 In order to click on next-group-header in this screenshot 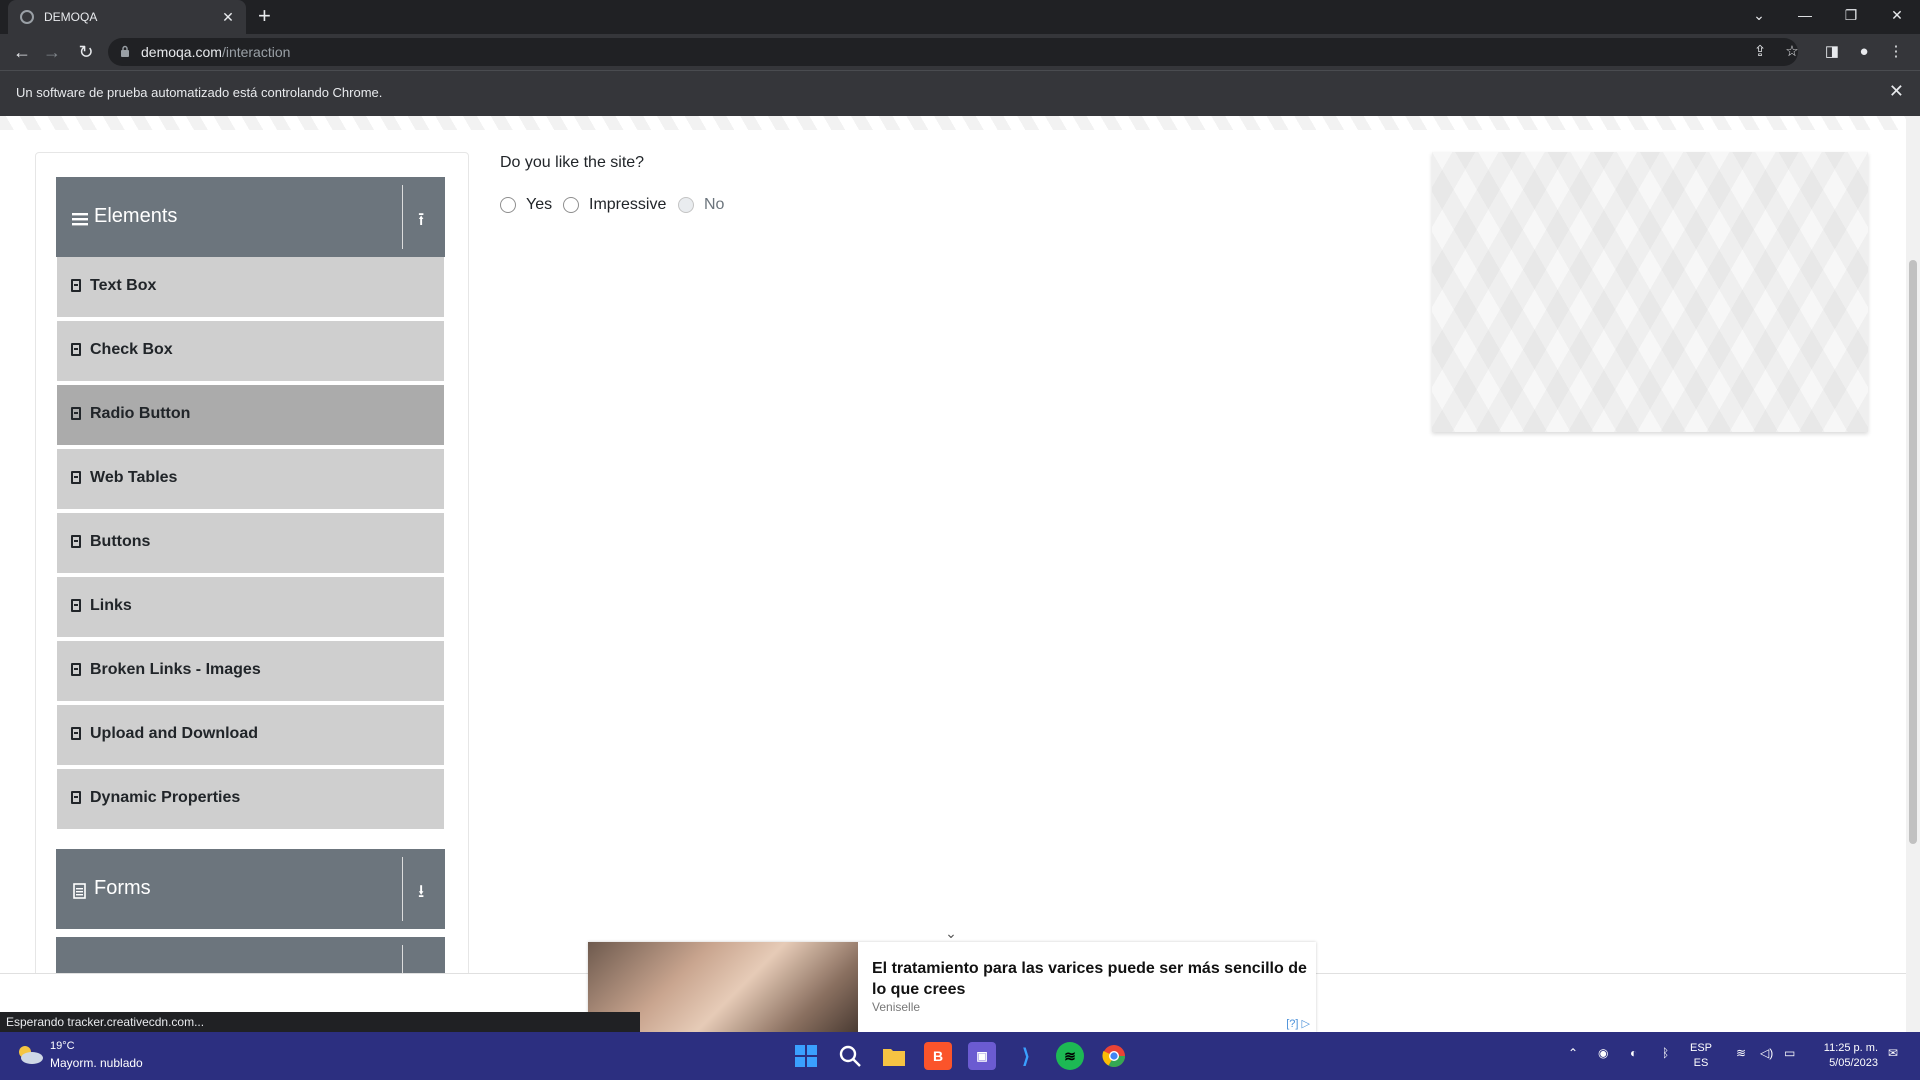, I will do `click(250, 955)`.